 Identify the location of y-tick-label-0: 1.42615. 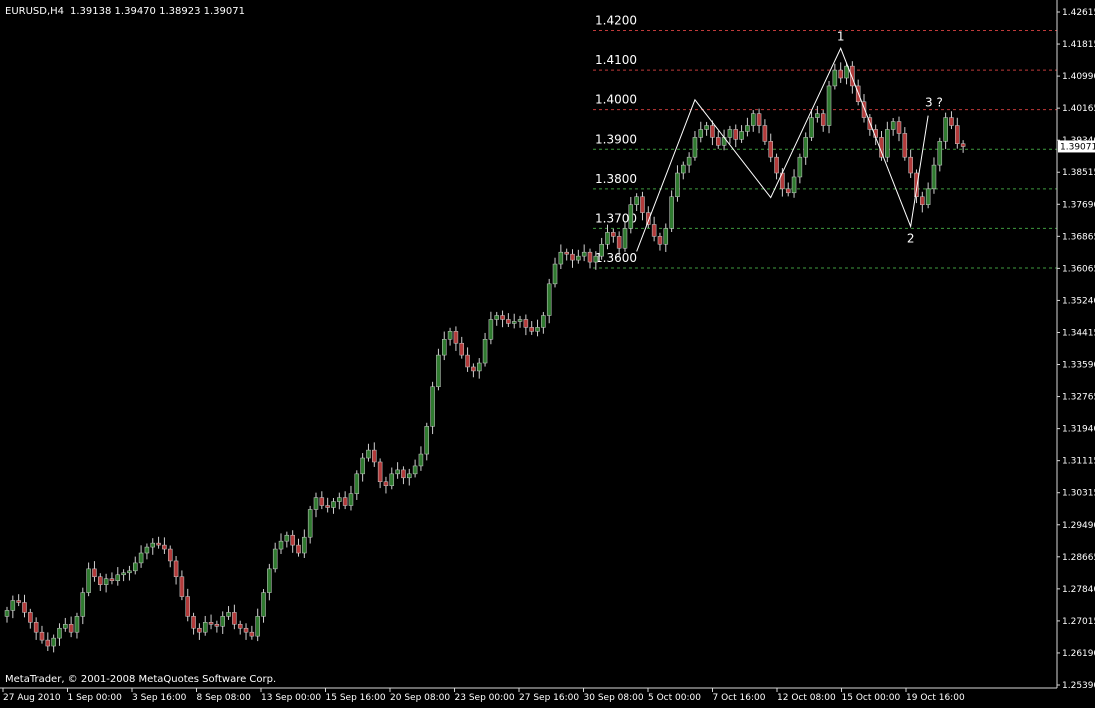
(1078, 13).